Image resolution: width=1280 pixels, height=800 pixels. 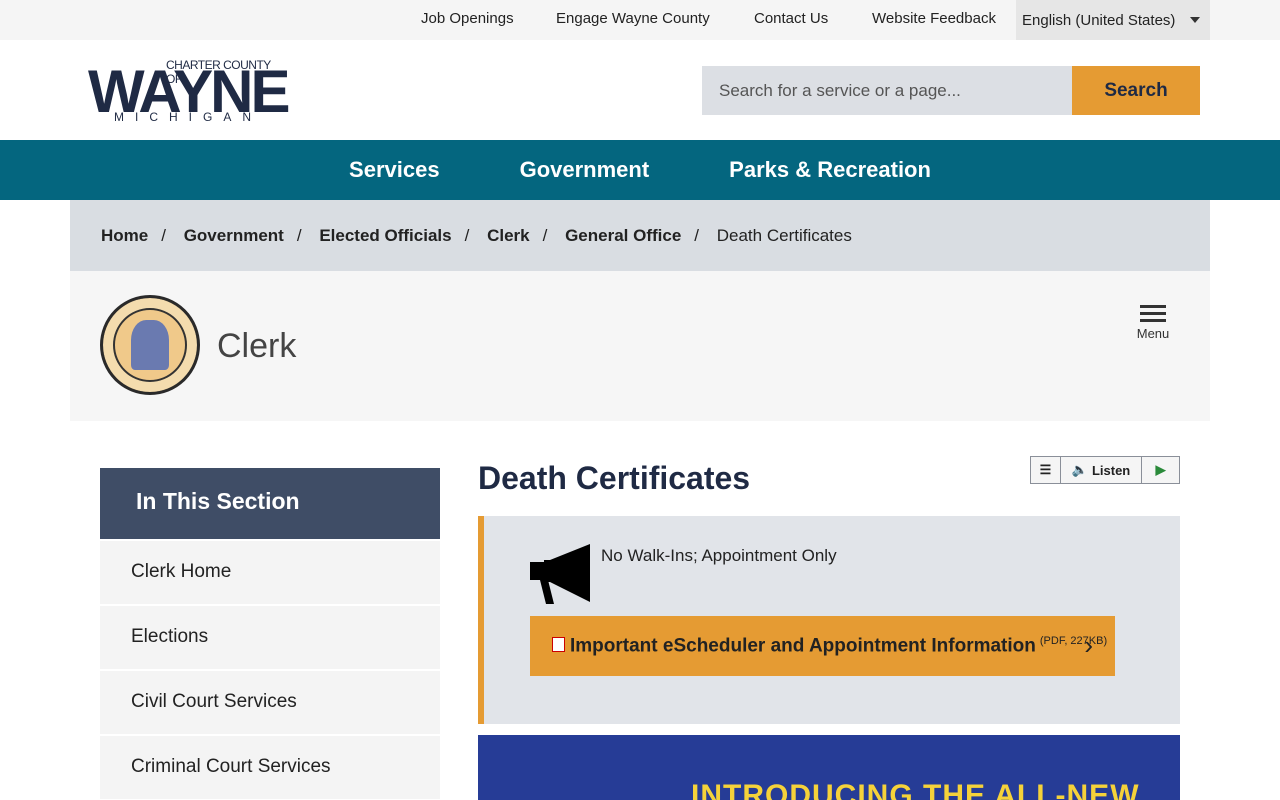 I want to click on language-value: English (United States), so click(x=1099, y=20).